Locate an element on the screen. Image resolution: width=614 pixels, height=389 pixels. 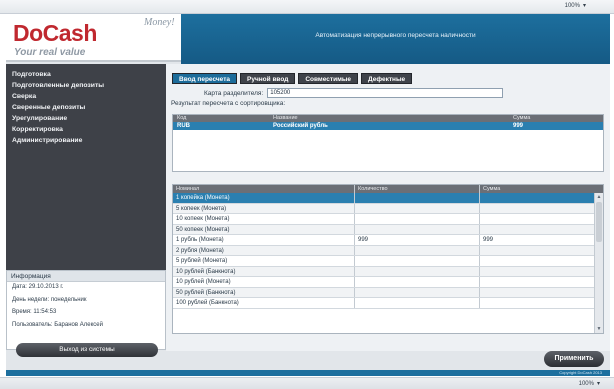
browser-status-bar: 100% ▾ is located at coordinates (307, 383).